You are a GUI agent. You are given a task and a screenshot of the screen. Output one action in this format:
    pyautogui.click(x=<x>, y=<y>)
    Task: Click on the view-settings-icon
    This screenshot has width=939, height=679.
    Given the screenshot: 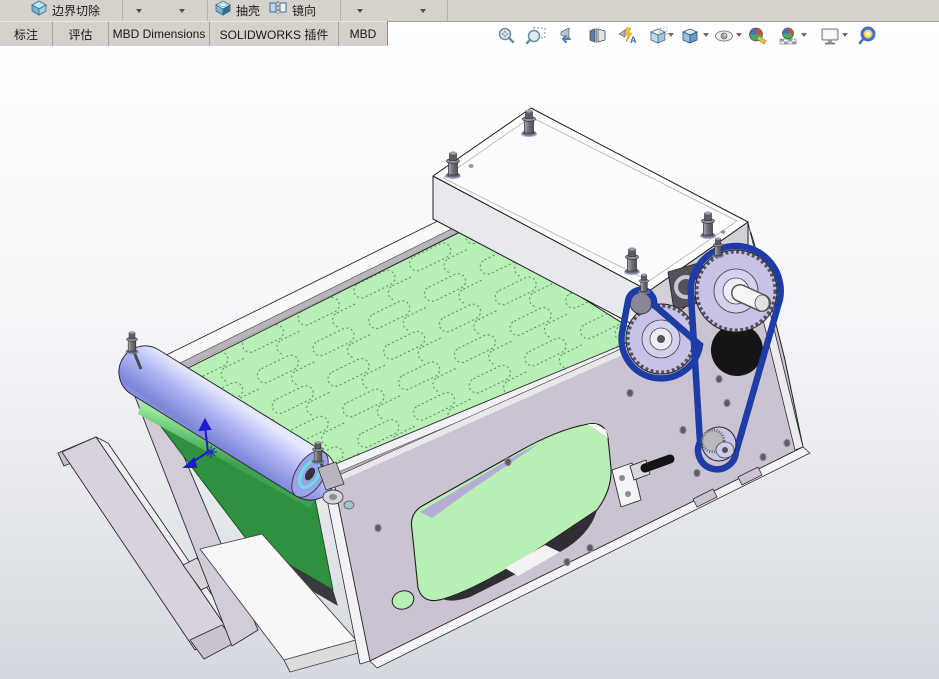 What is the action you would take?
    pyautogui.click(x=830, y=36)
    